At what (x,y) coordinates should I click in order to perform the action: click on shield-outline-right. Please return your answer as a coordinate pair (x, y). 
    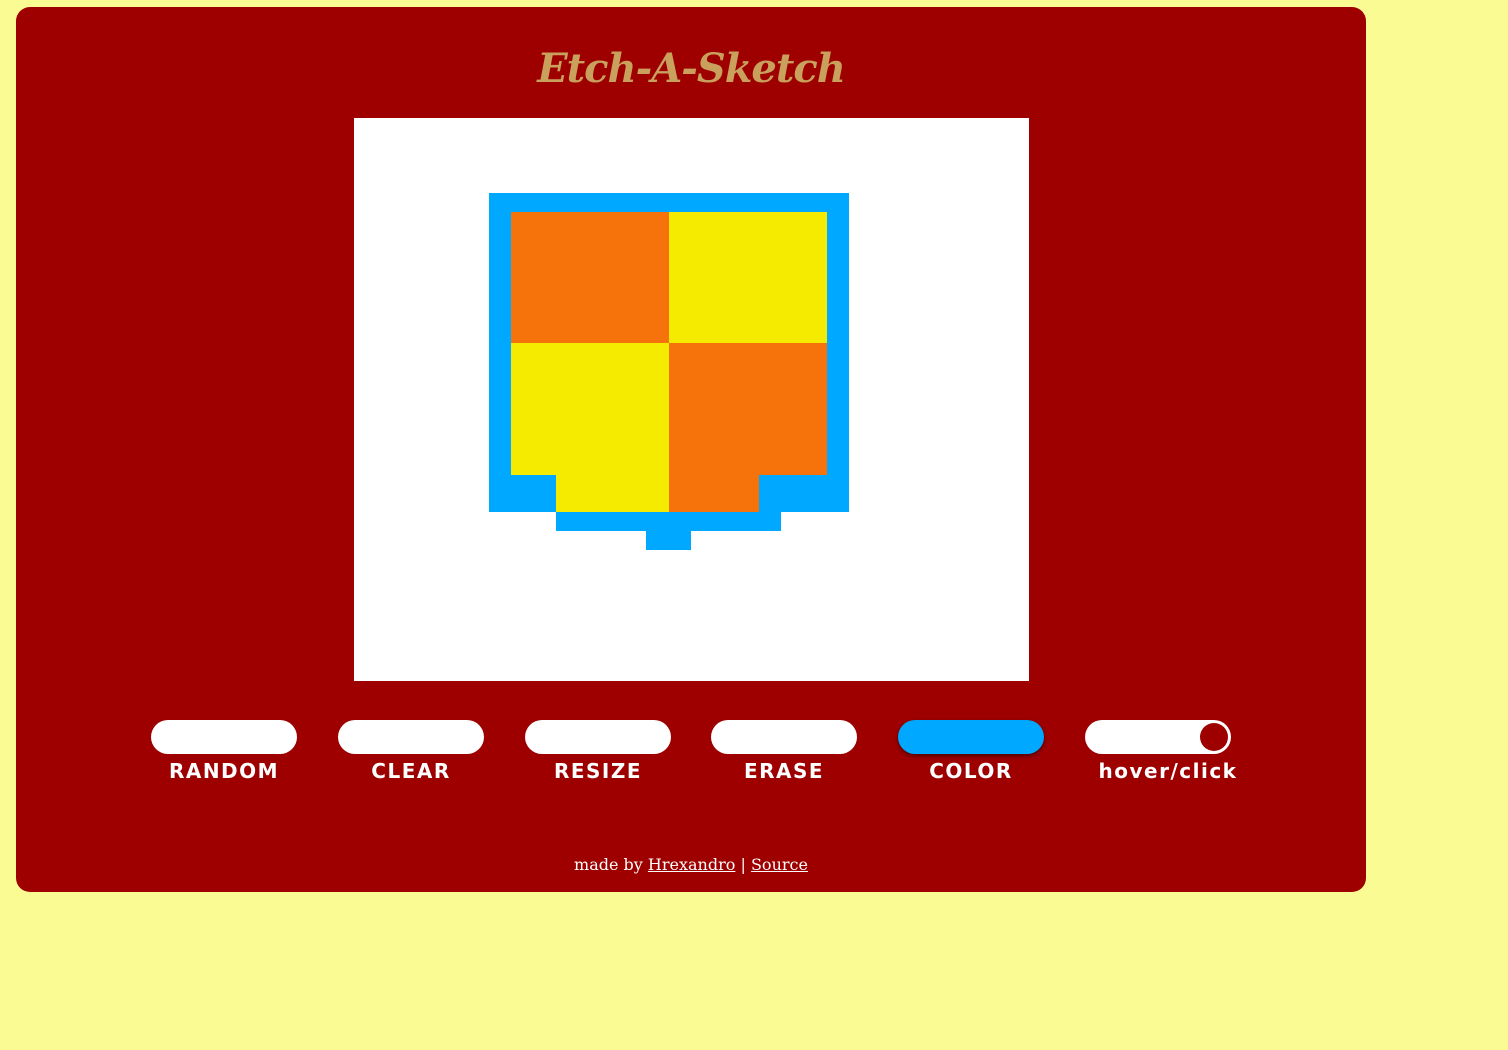
    Looking at the image, I should click on (838, 343).